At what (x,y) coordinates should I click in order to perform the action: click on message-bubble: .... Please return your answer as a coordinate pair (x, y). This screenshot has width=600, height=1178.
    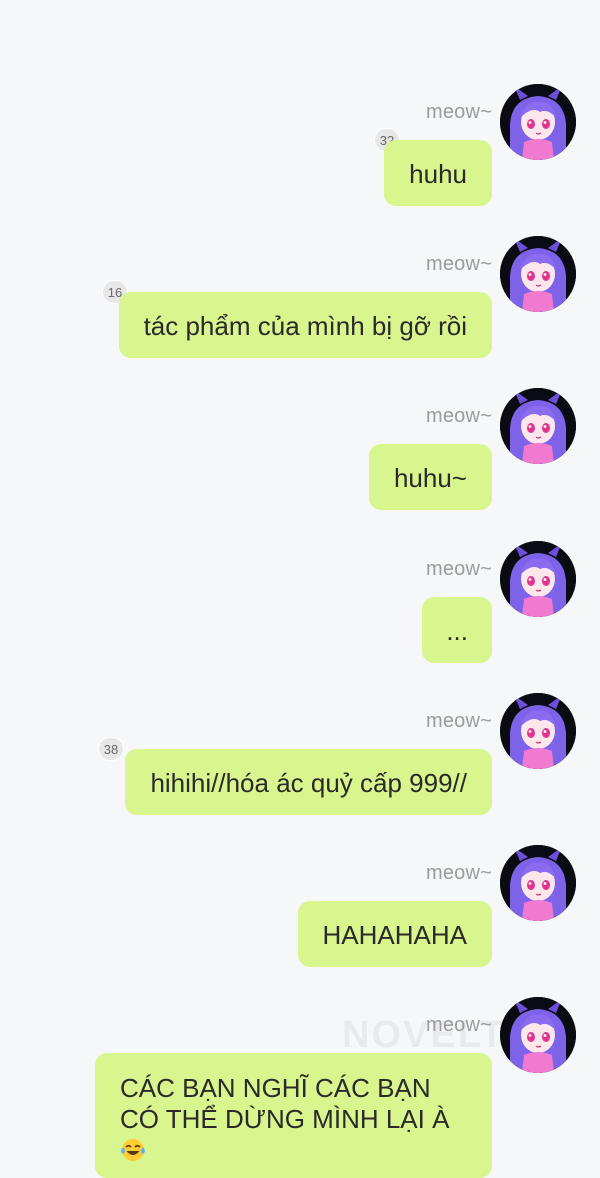
    Looking at the image, I should click on (457, 630).